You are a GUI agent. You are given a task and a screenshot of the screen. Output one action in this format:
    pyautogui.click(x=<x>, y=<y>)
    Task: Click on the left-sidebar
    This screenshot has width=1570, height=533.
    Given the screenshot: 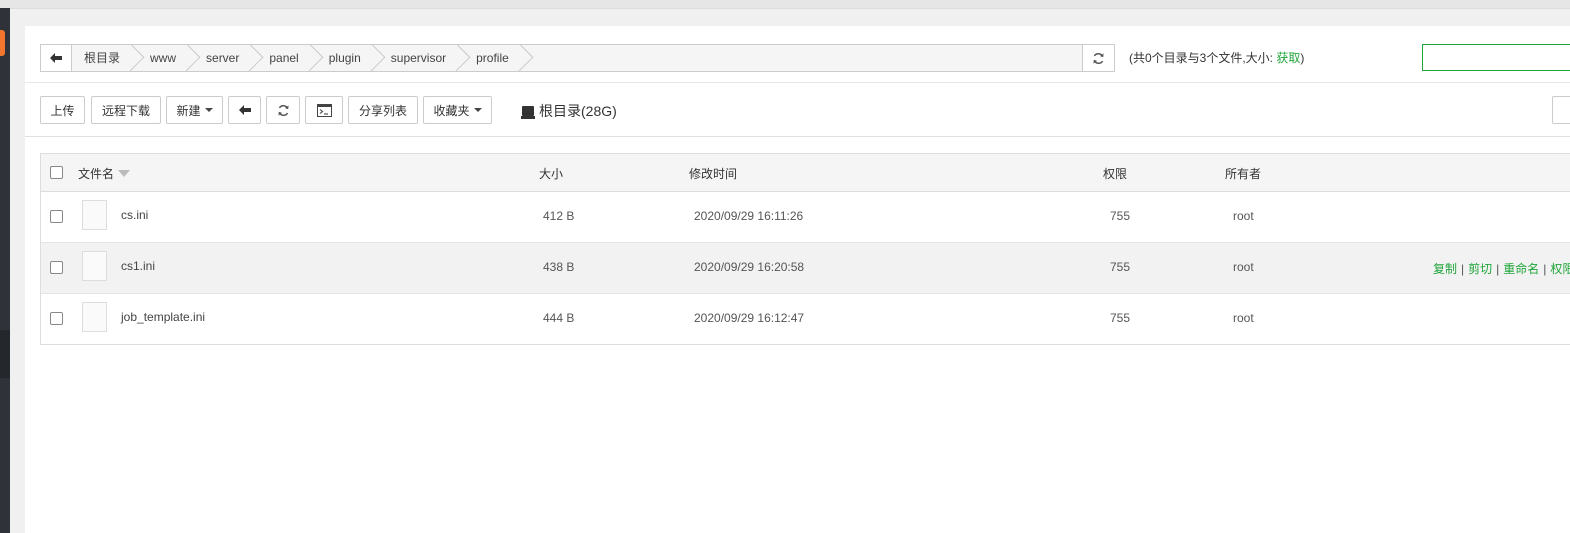 What is the action you would take?
    pyautogui.click(x=5, y=270)
    